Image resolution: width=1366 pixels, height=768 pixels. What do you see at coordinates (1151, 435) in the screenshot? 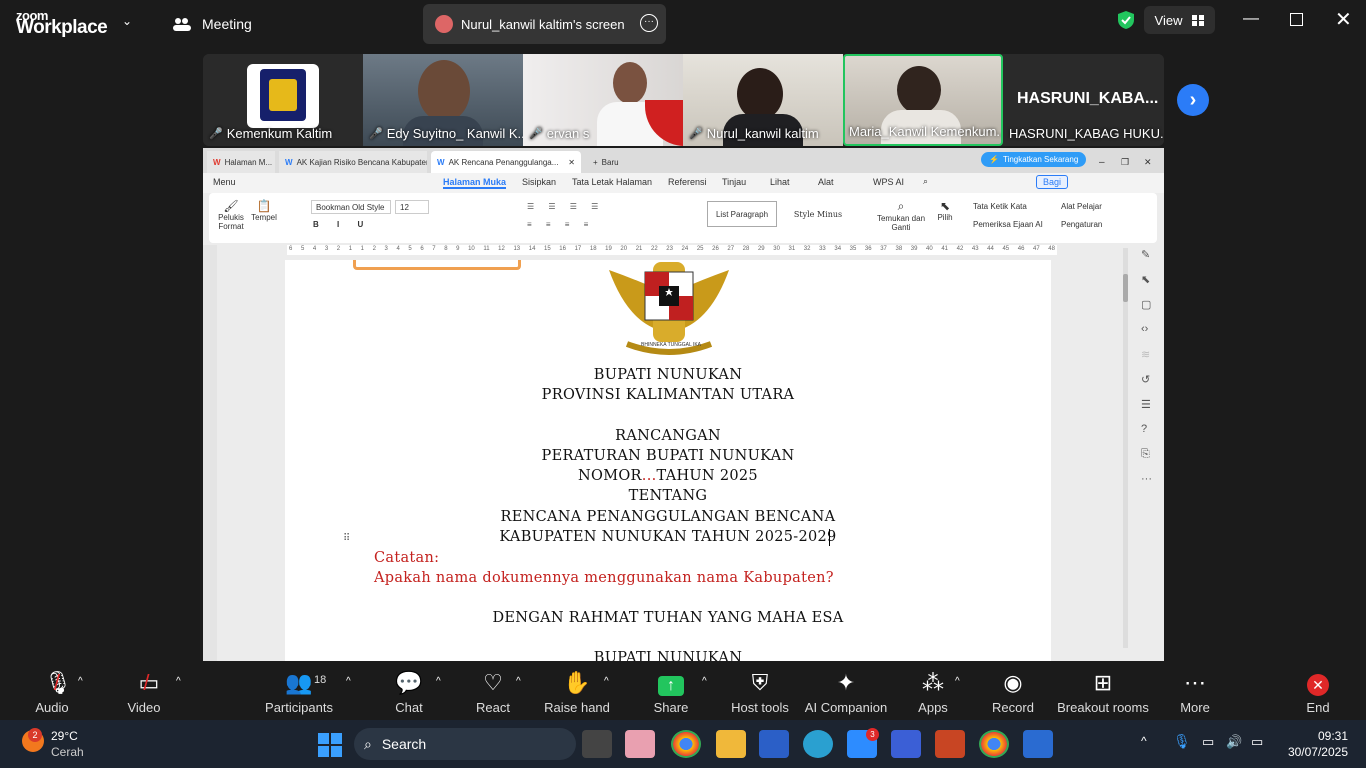
I see `help-icon: ?` at bounding box center [1151, 435].